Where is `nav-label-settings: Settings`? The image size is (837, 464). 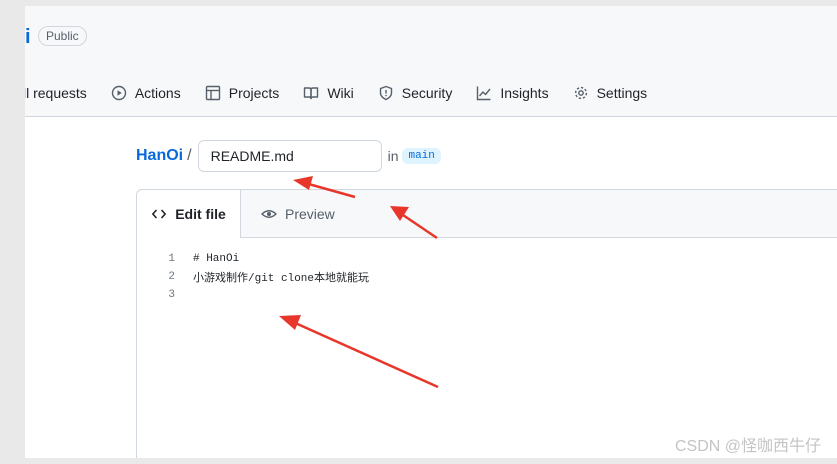 nav-label-settings: Settings is located at coordinates (622, 93).